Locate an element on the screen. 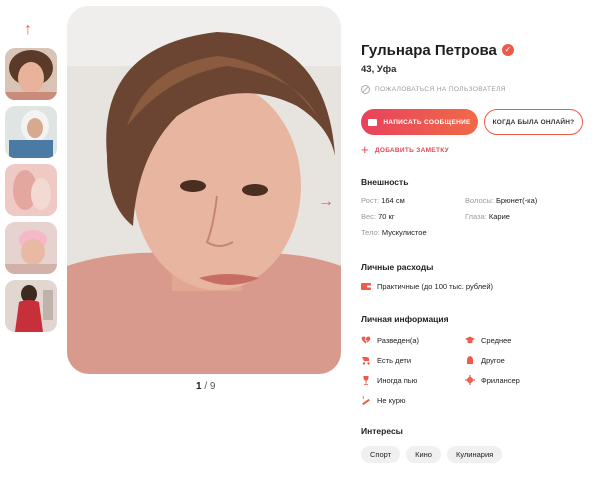 The image size is (600, 480). report-user-link: ПОЖАЛОВАТЬСЯ НА ПОЛЬЗОВАТЕЛЯ is located at coordinates (478, 89).